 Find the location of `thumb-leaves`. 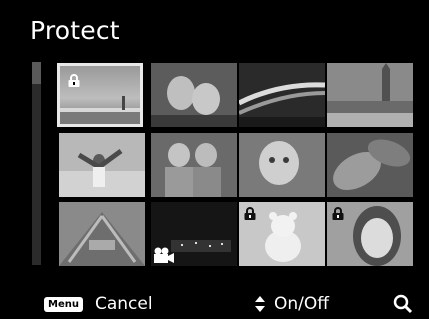

thumb-leaves is located at coordinates (370, 165).